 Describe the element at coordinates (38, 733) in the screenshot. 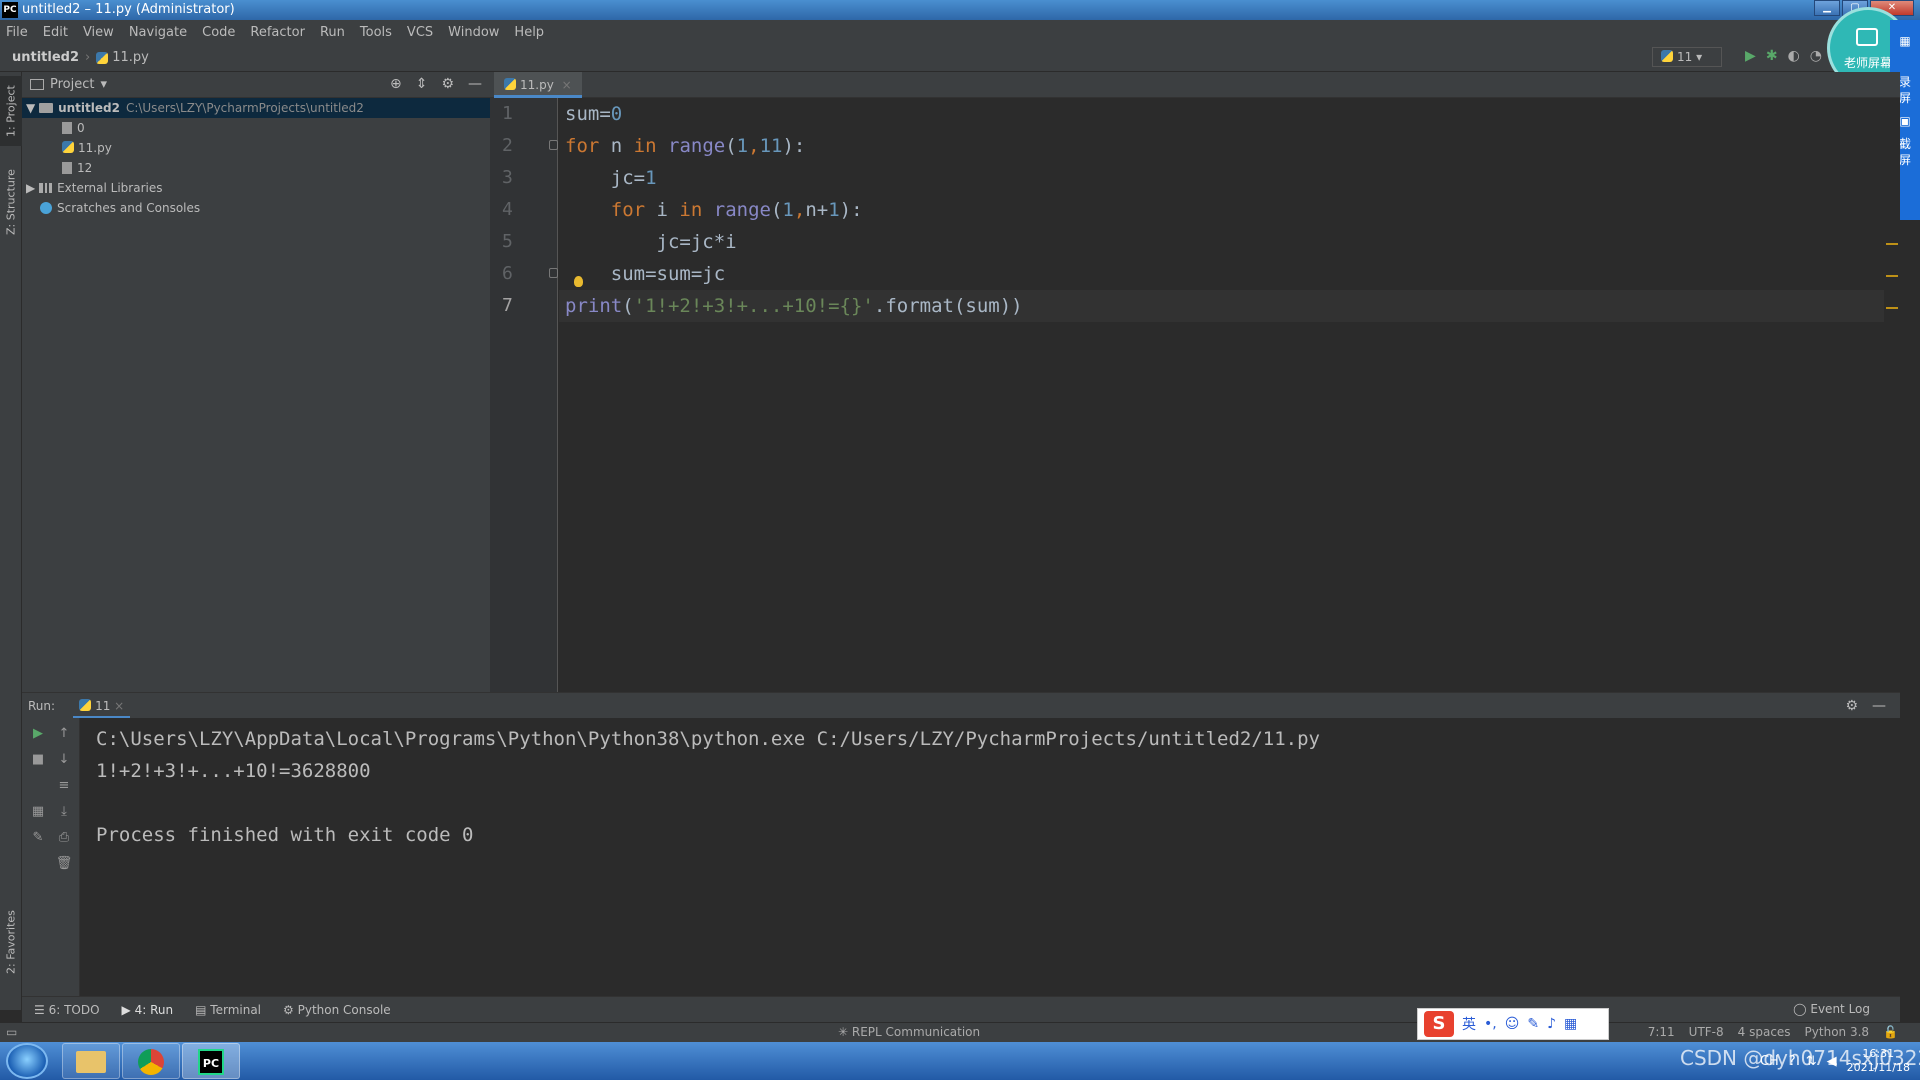

I see `rerun-icon: ▶` at that location.